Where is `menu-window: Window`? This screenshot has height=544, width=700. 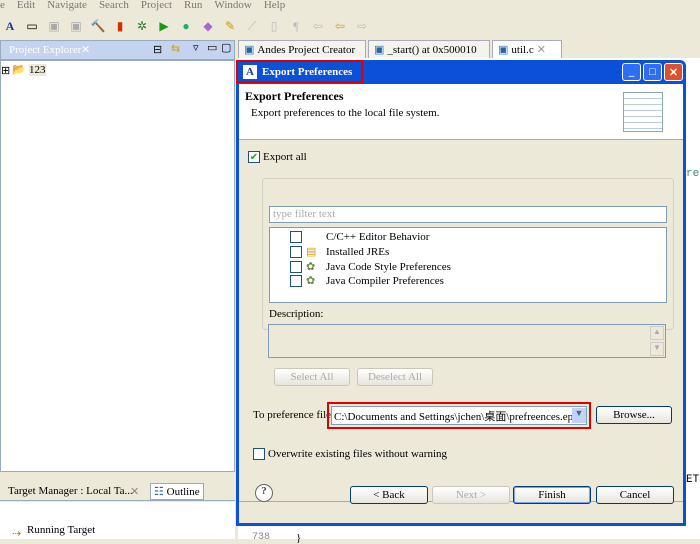
menu-window: Window is located at coordinates (232, 7).